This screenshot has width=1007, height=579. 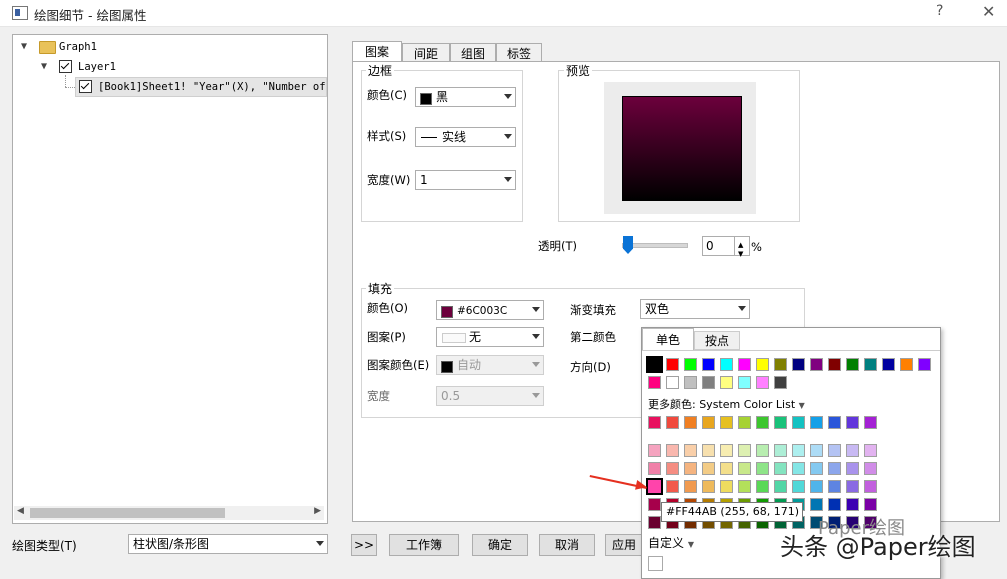 I want to click on pattern-select: 无, so click(x=490, y=337).